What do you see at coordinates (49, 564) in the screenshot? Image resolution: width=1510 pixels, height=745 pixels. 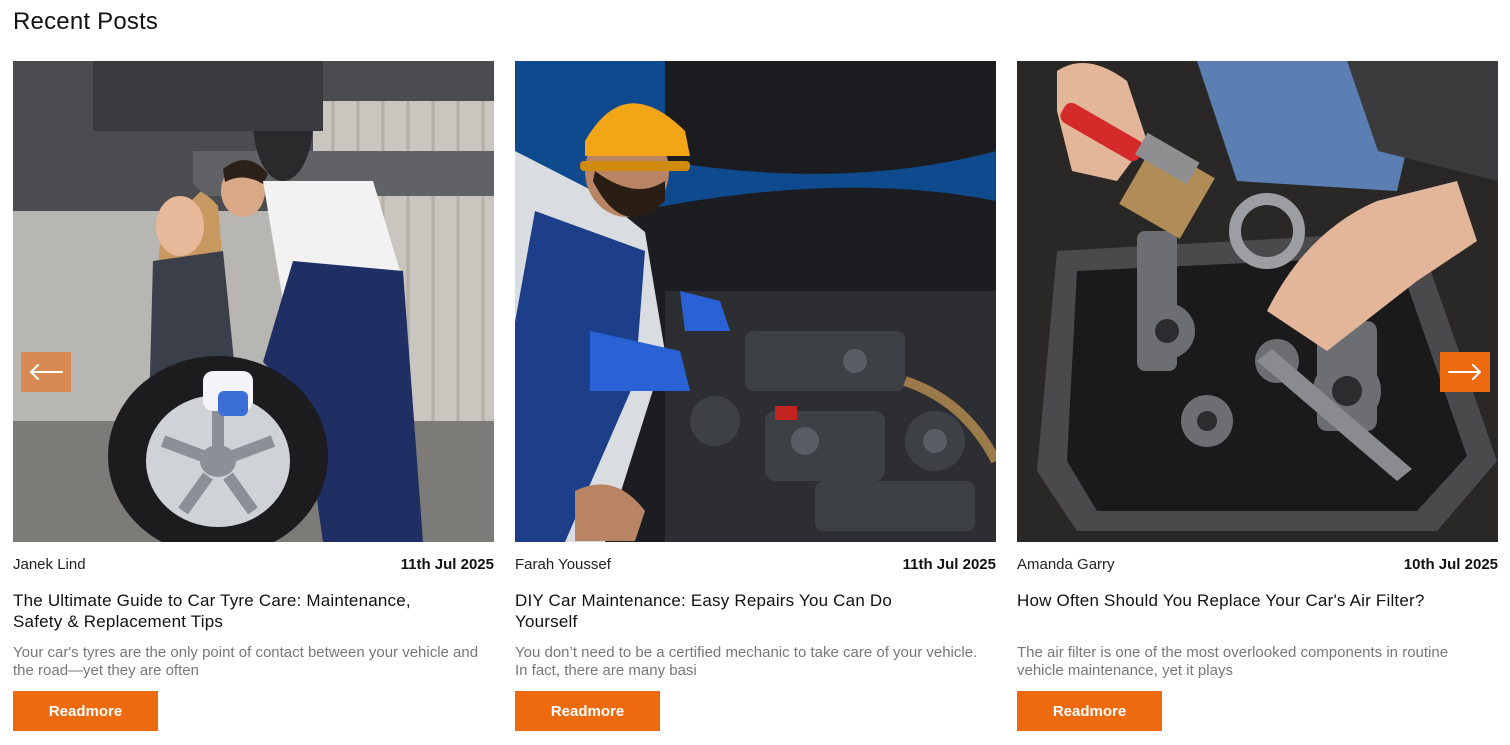 I see `post-author: Janek Lind` at bounding box center [49, 564].